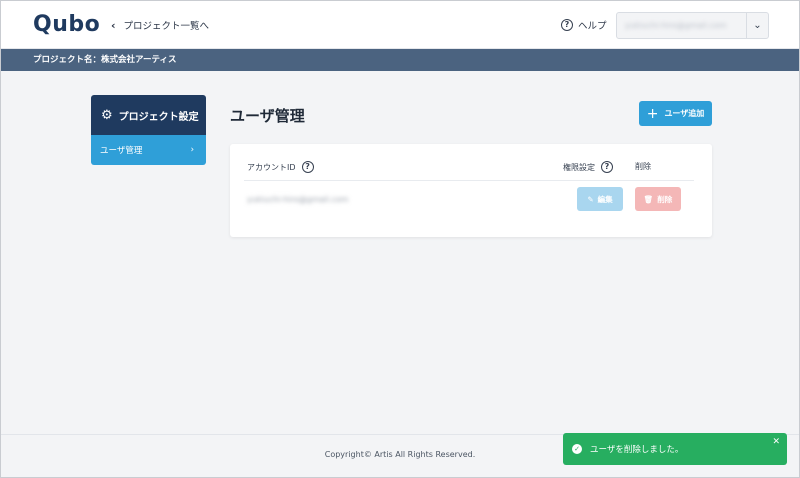  I want to click on sidebar-header: ⚙ プロジェクト設定, so click(148, 115).